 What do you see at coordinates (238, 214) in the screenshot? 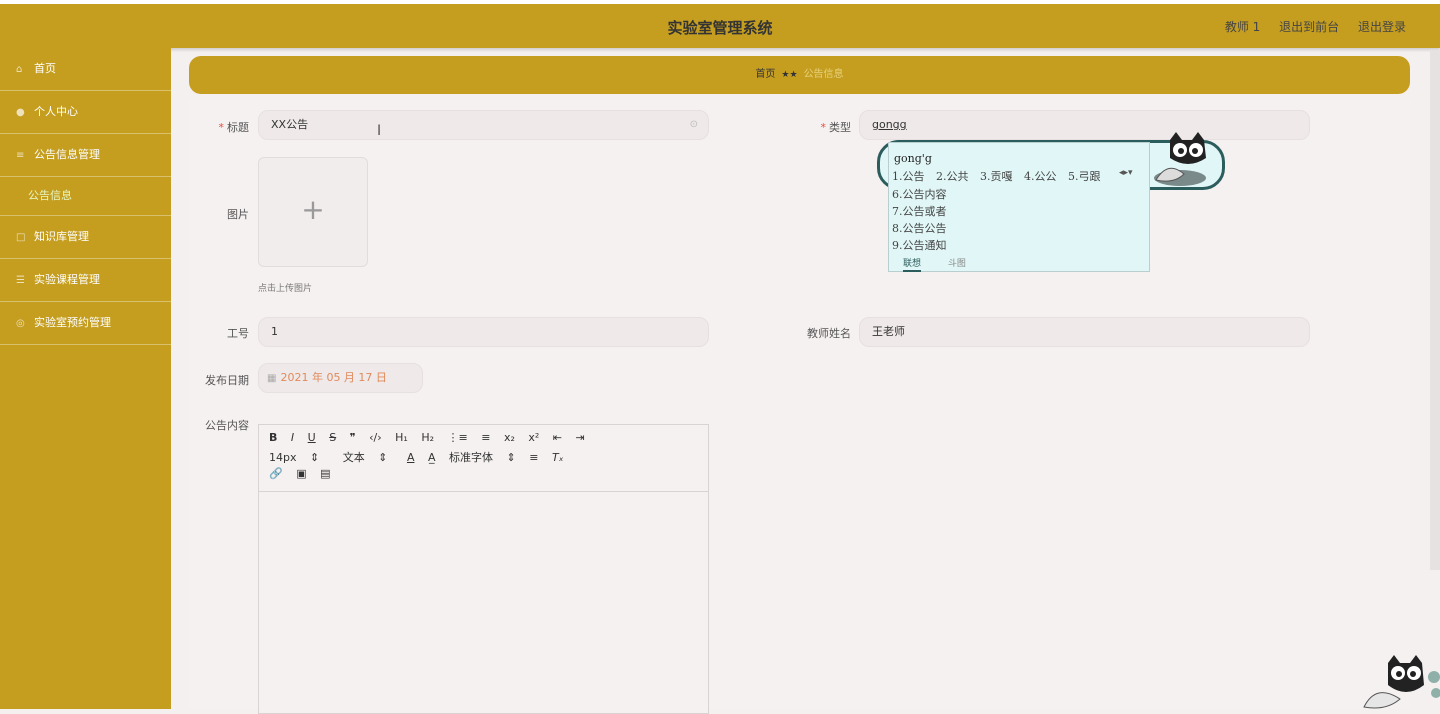
I see `image-label: 图片` at bounding box center [238, 214].